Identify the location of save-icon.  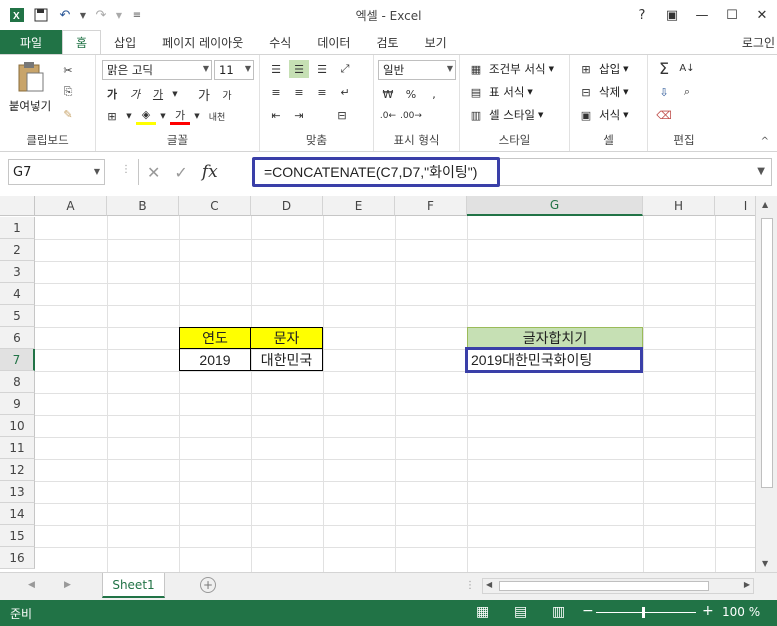
(41, 15).